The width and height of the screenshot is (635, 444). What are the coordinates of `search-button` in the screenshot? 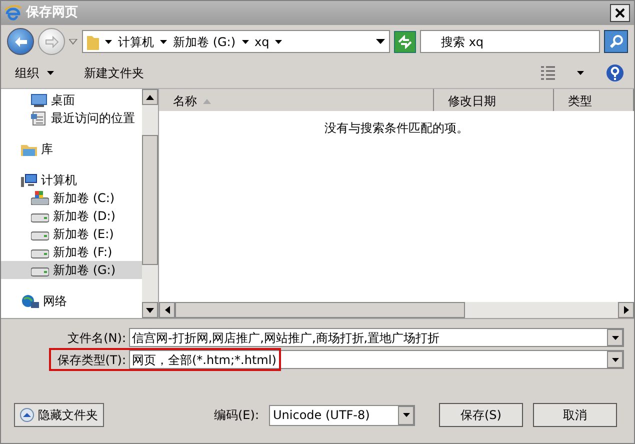 It's located at (616, 41).